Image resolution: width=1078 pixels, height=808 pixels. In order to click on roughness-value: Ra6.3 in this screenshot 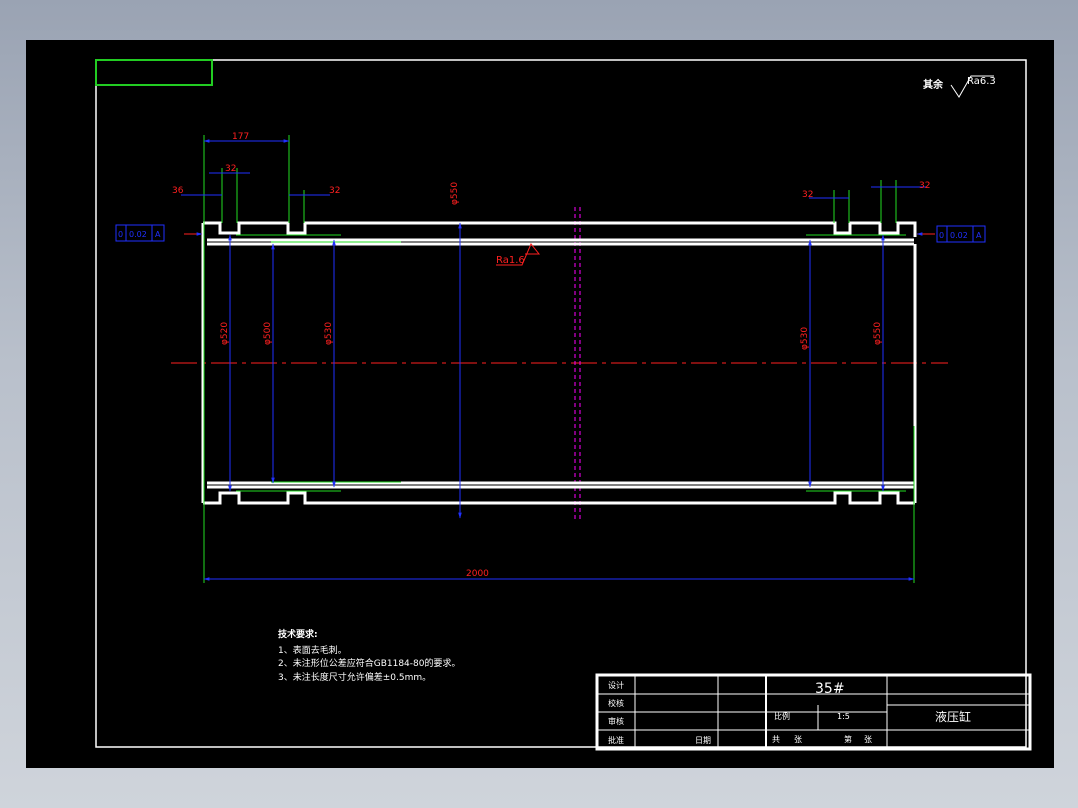, I will do `click(981, 81)`.